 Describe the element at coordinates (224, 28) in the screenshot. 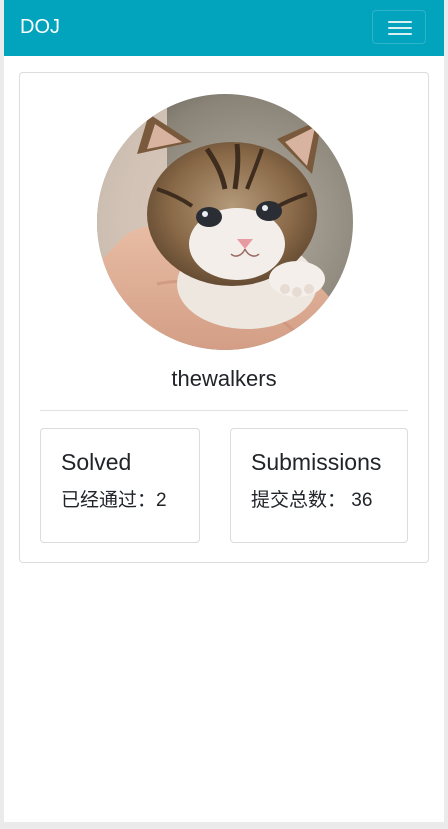

I see `navbar: DOJ` at that location.